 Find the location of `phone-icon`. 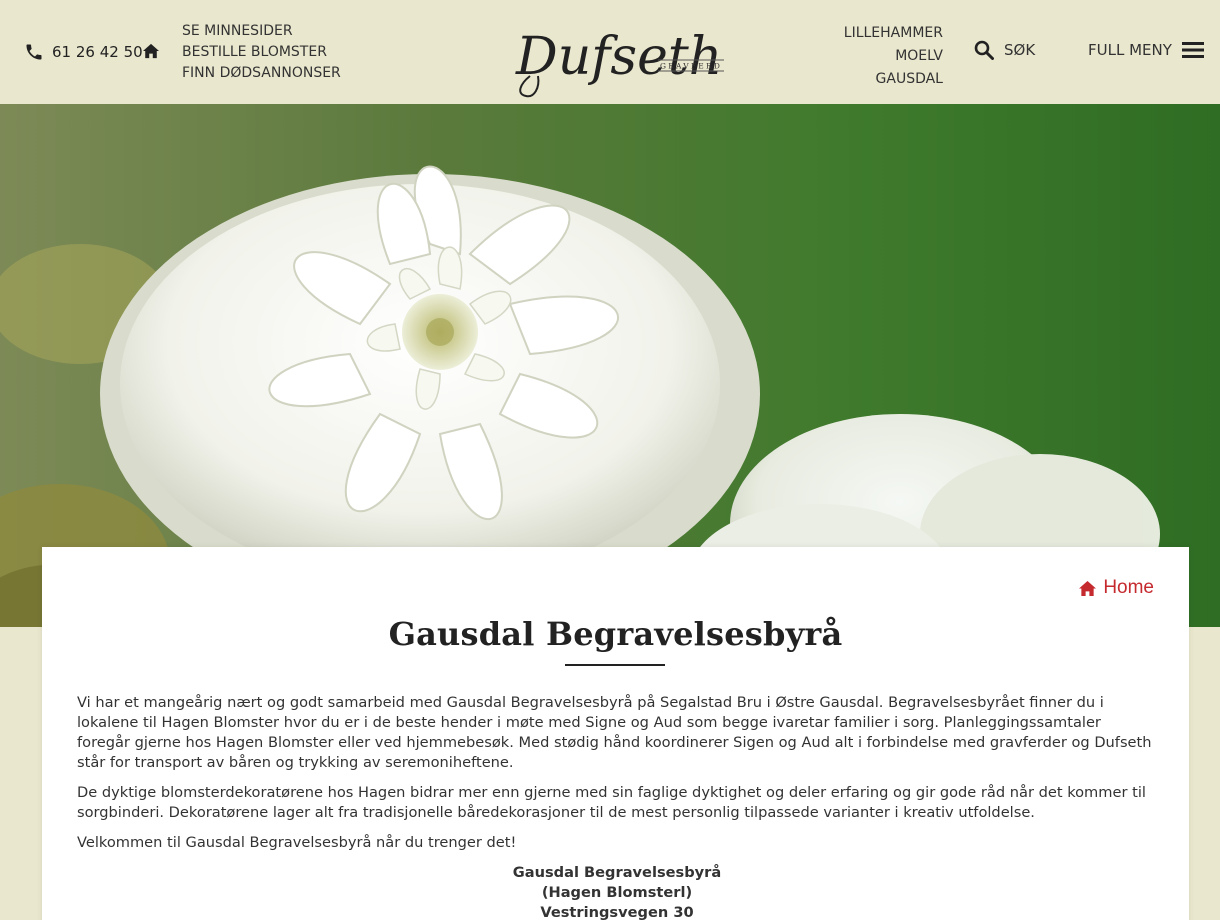

phone-icon is located at coordinates (34, 52).